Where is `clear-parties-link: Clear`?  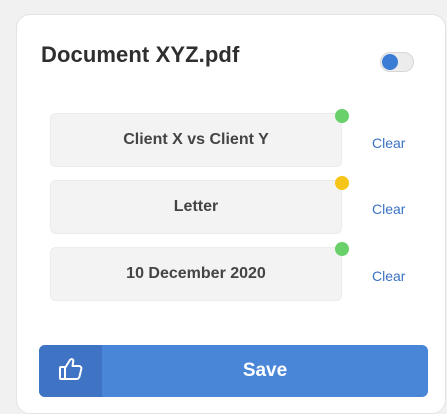 clear-parties-link: Clear is located at coordinates (388, 143).